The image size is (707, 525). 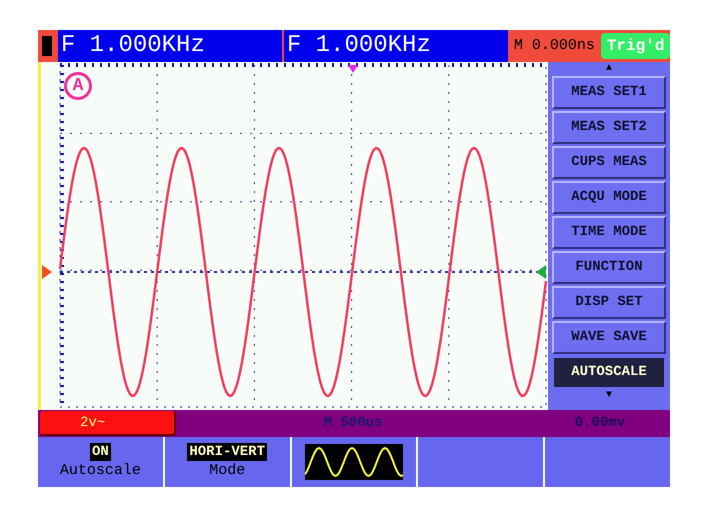 What do you see at coordinates (78, 86) in the screenshot?
I see `channel-marker: A` at bounding box center [78, 86].